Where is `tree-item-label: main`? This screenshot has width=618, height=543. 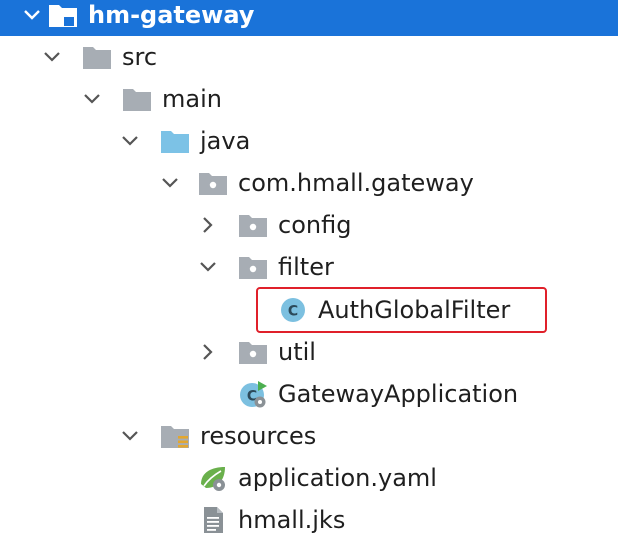 tree-item-label: main is located at coordinates (192, 99).